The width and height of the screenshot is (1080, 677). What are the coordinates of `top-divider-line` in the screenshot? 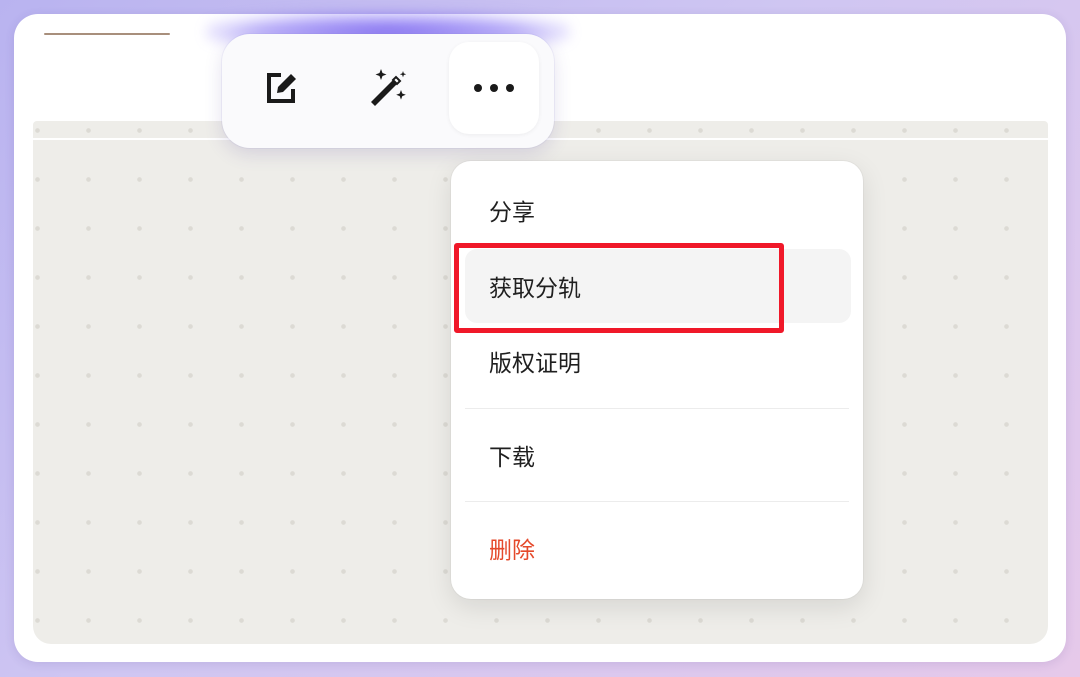 It's located at (107, 34).